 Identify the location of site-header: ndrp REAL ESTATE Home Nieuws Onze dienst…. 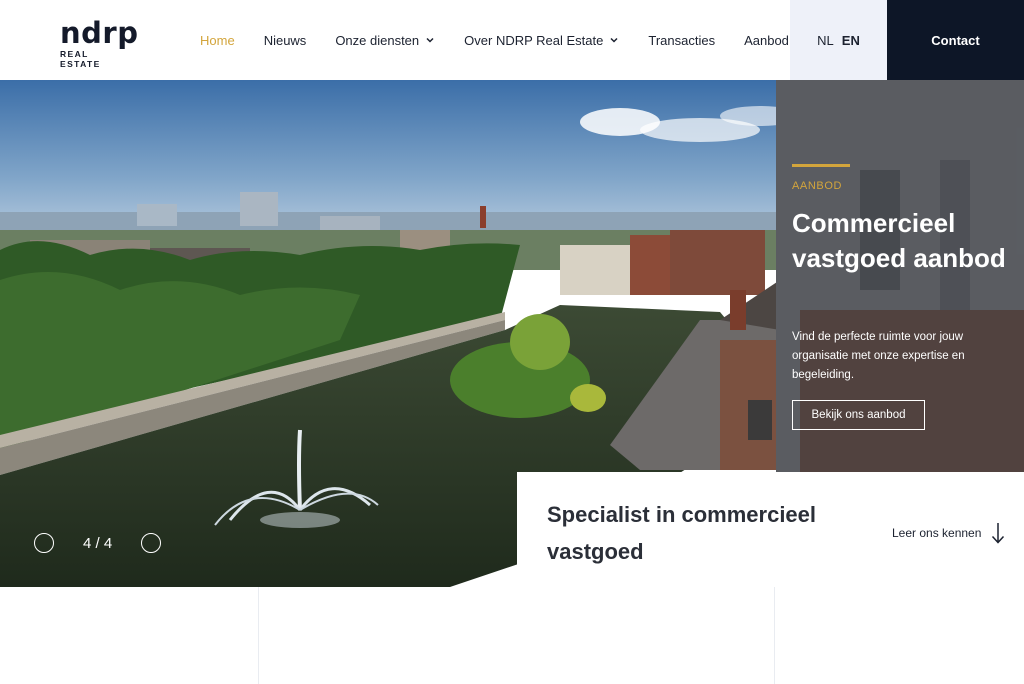
(512, 40).